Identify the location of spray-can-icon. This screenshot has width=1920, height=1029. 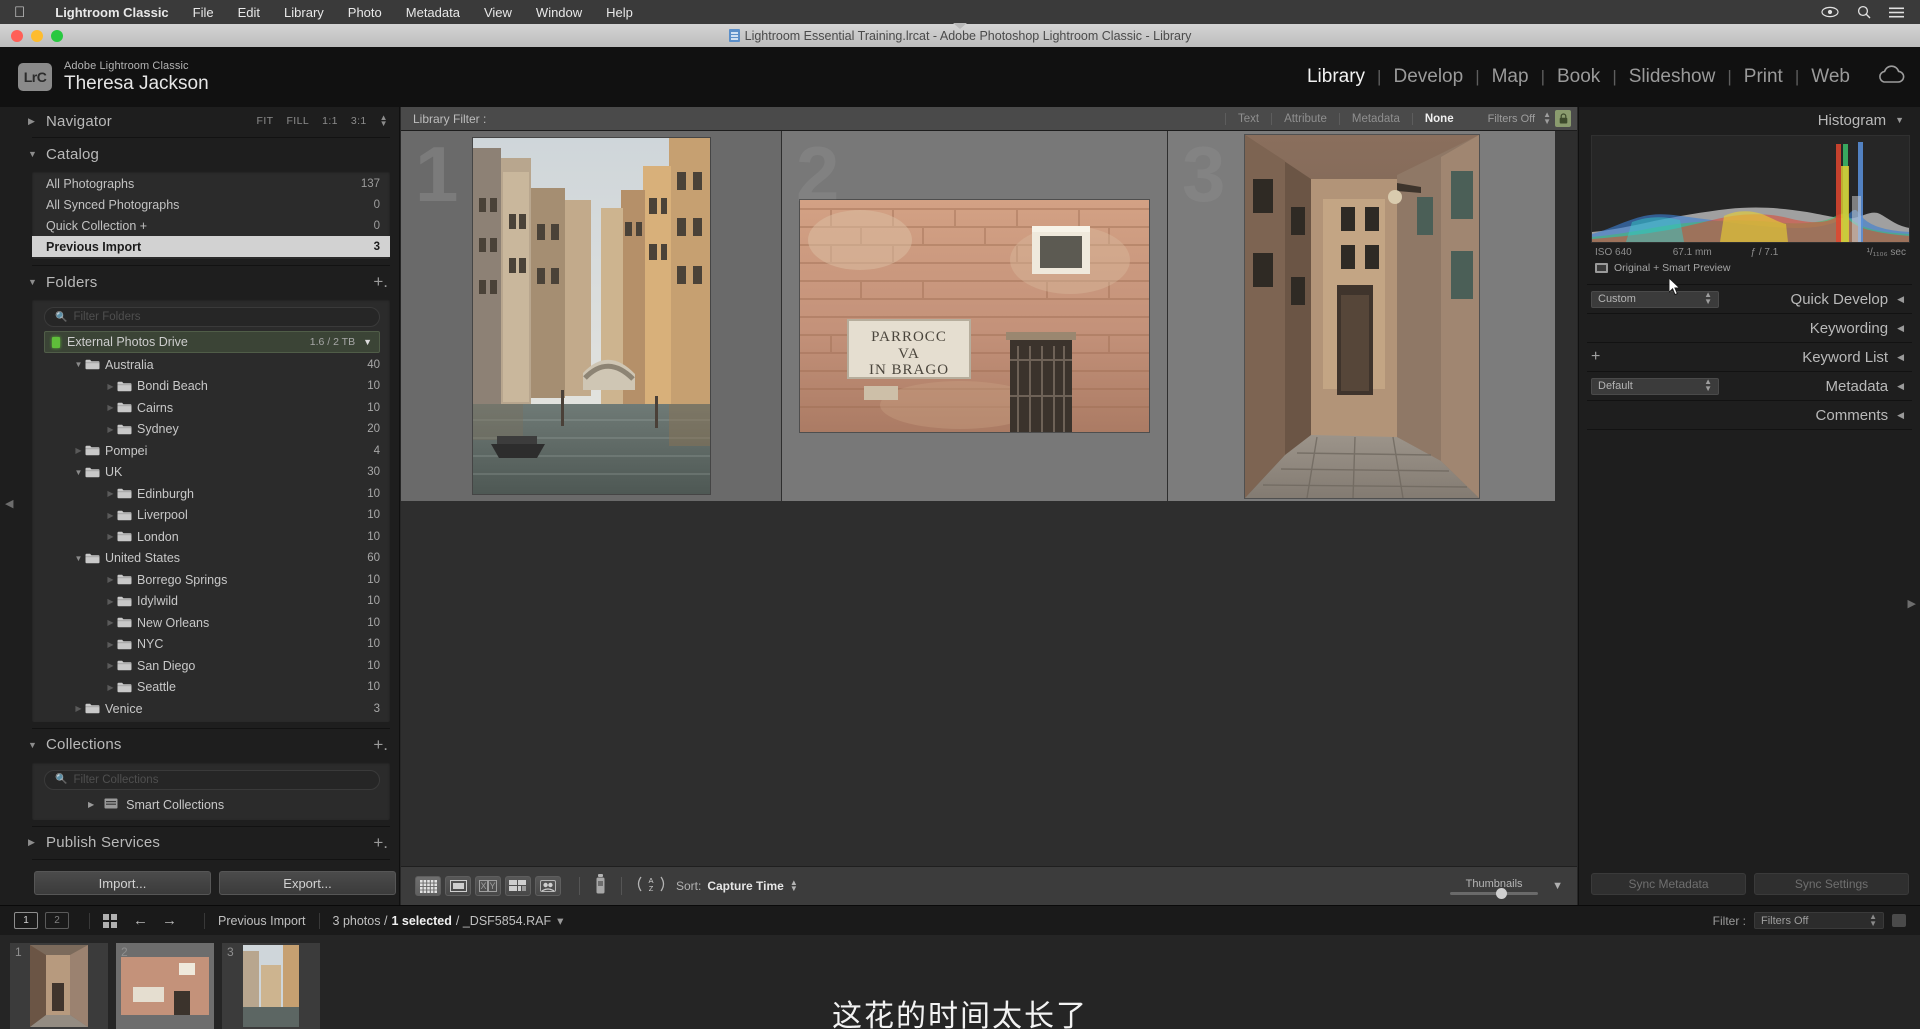
(600, 886).